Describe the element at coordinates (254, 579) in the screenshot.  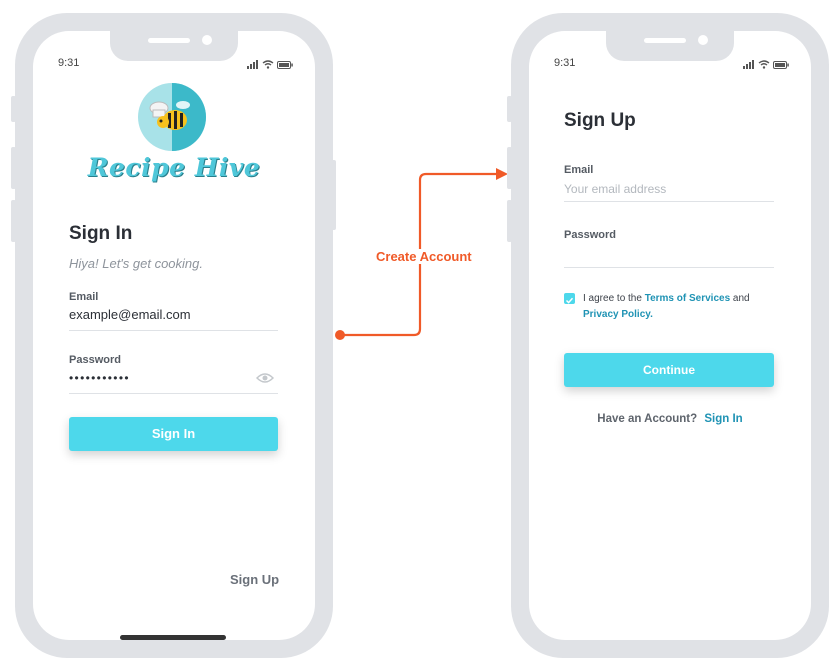
I see `signup-link: Sign Up` at that location.